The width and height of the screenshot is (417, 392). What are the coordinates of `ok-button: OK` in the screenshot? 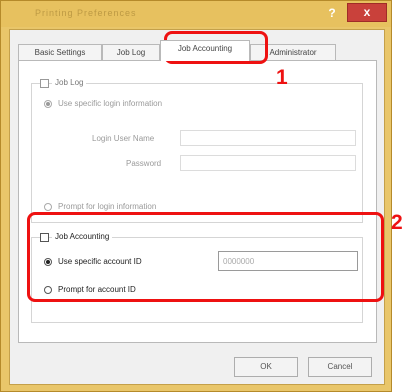 It's located at (266, 367).